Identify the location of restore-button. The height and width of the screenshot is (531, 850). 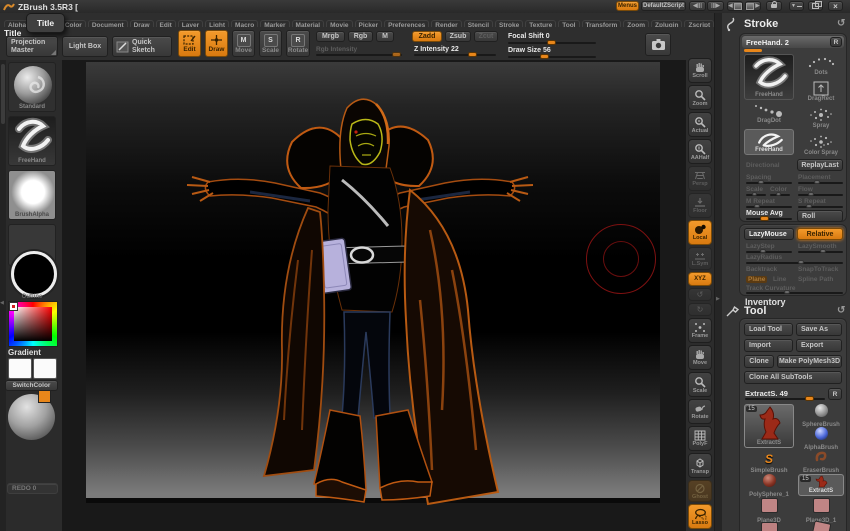
(815, 6).